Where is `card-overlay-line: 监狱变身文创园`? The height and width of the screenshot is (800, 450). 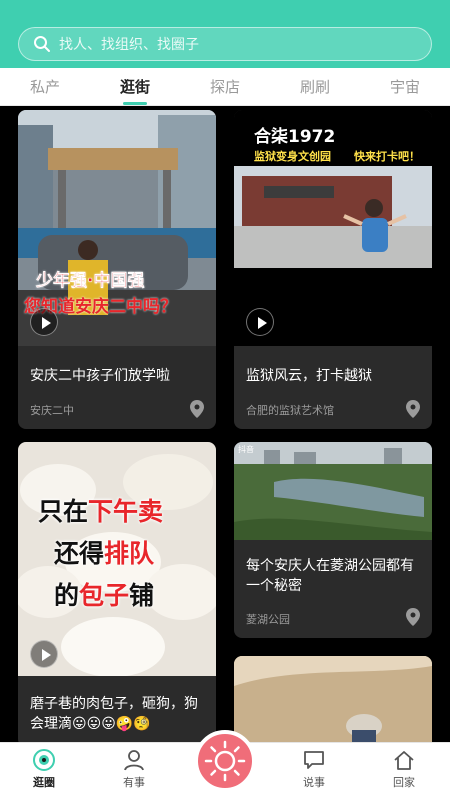
card-overlay-line: 监狱变身文创园 is located at coordinates (292, 156).